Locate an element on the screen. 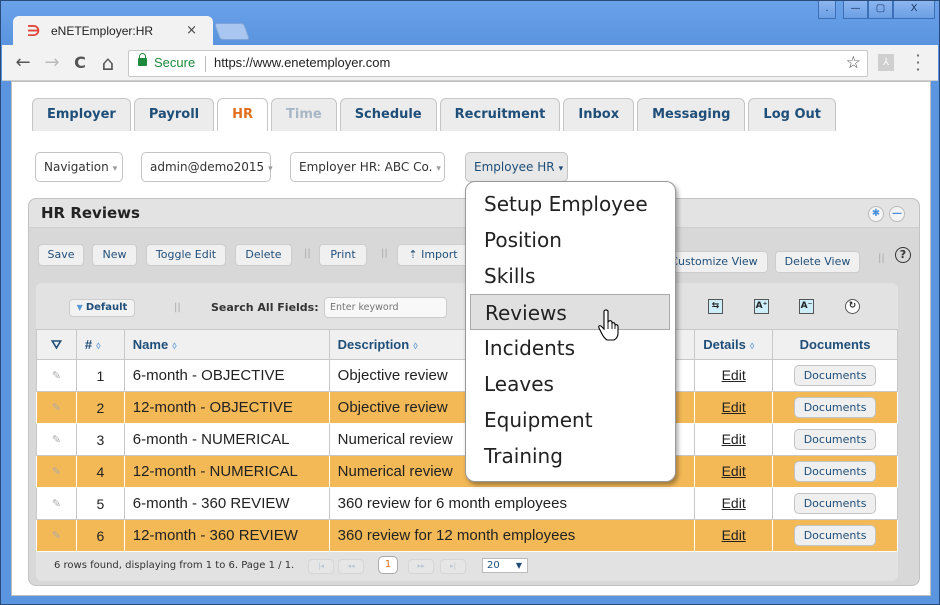  menu-item-incidents: Incidents is located at coordinates (570, 348).